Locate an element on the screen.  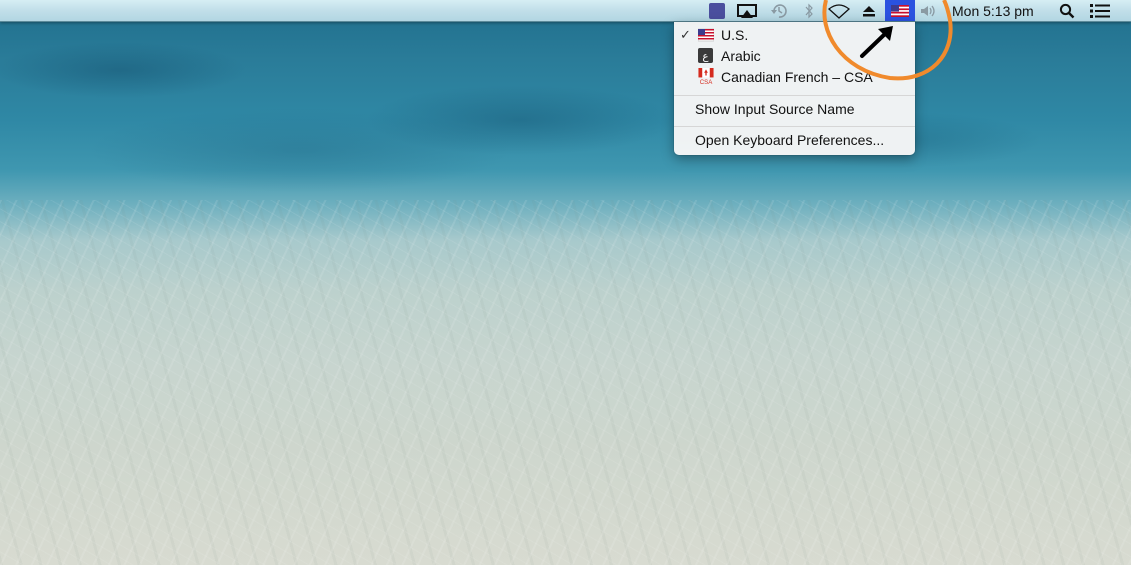
time-machine-item is located at coordinates (779, 10).